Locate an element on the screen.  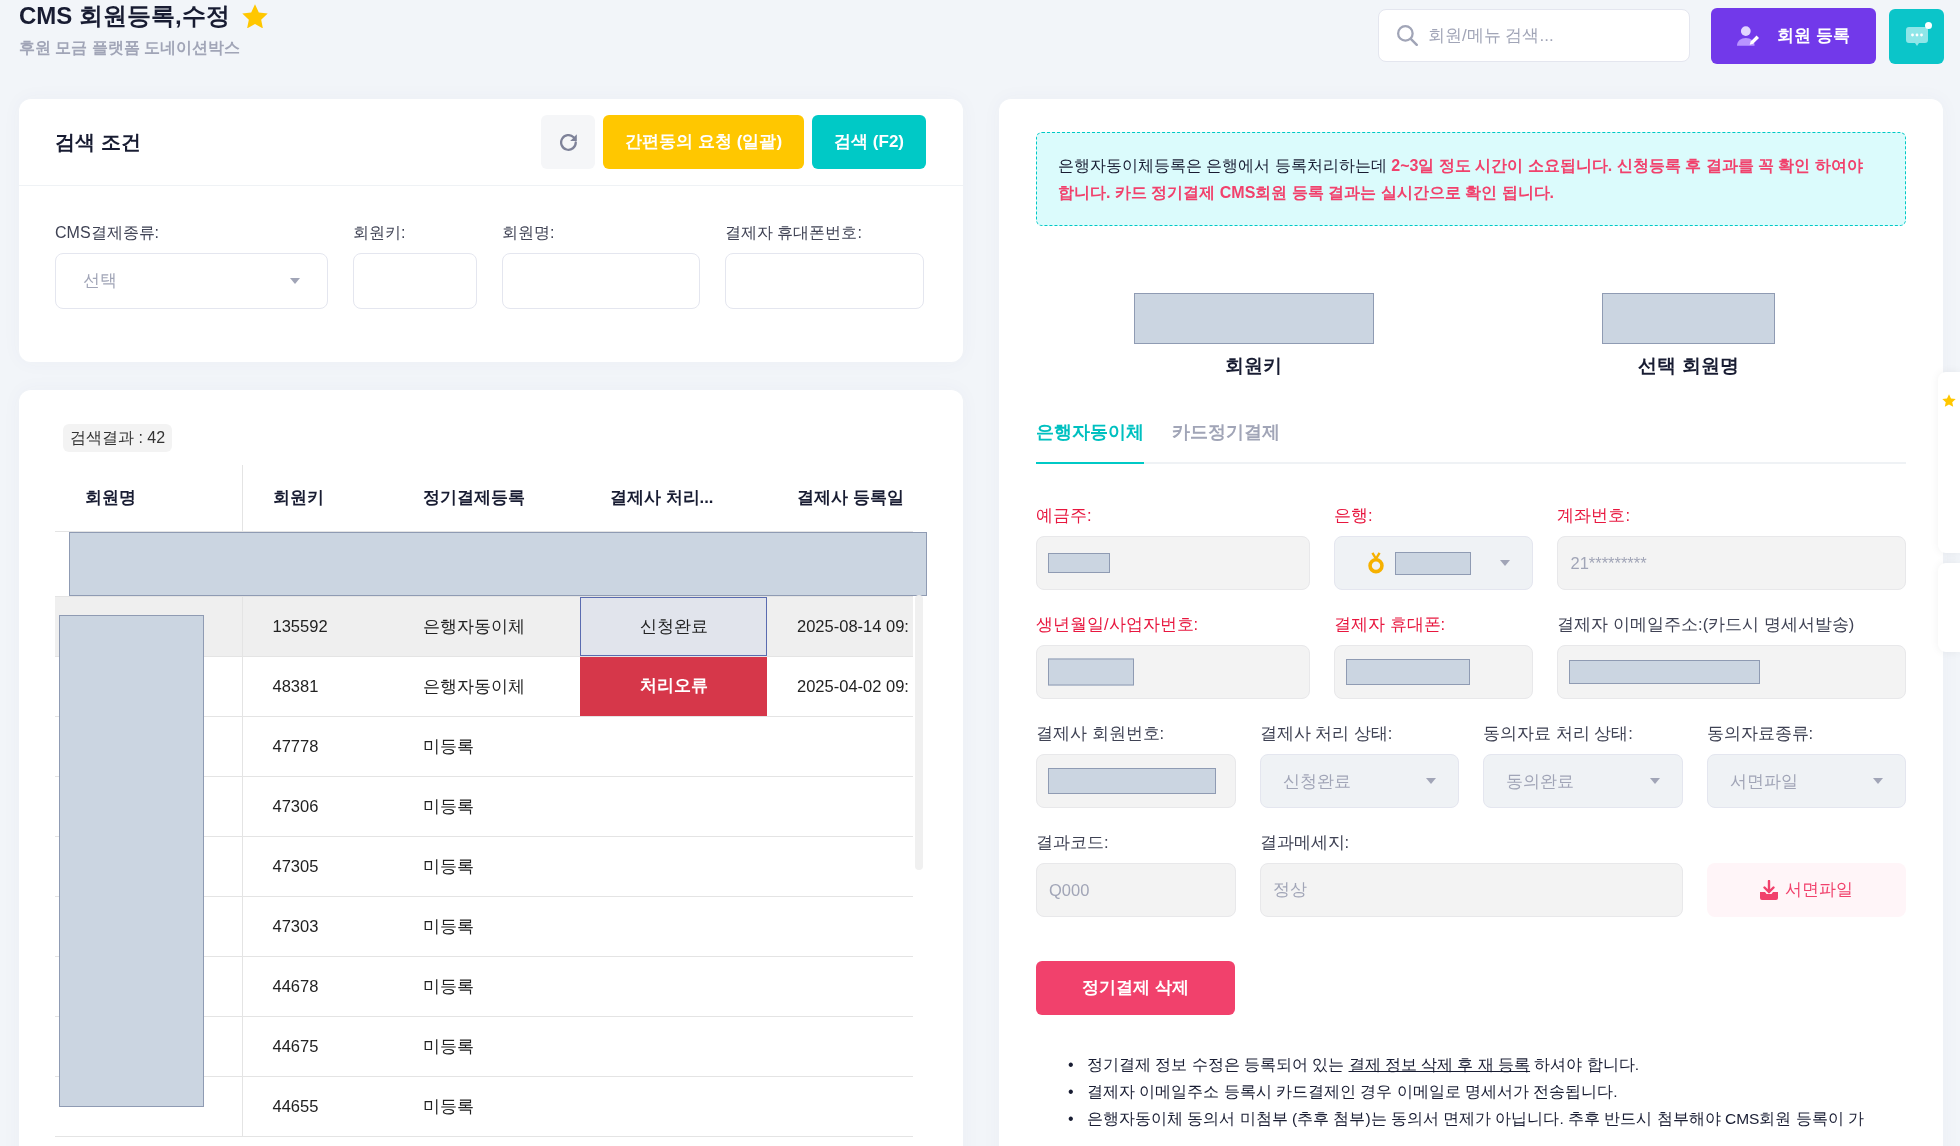
table-cell: 47778 is located at coordinates (317, 746).